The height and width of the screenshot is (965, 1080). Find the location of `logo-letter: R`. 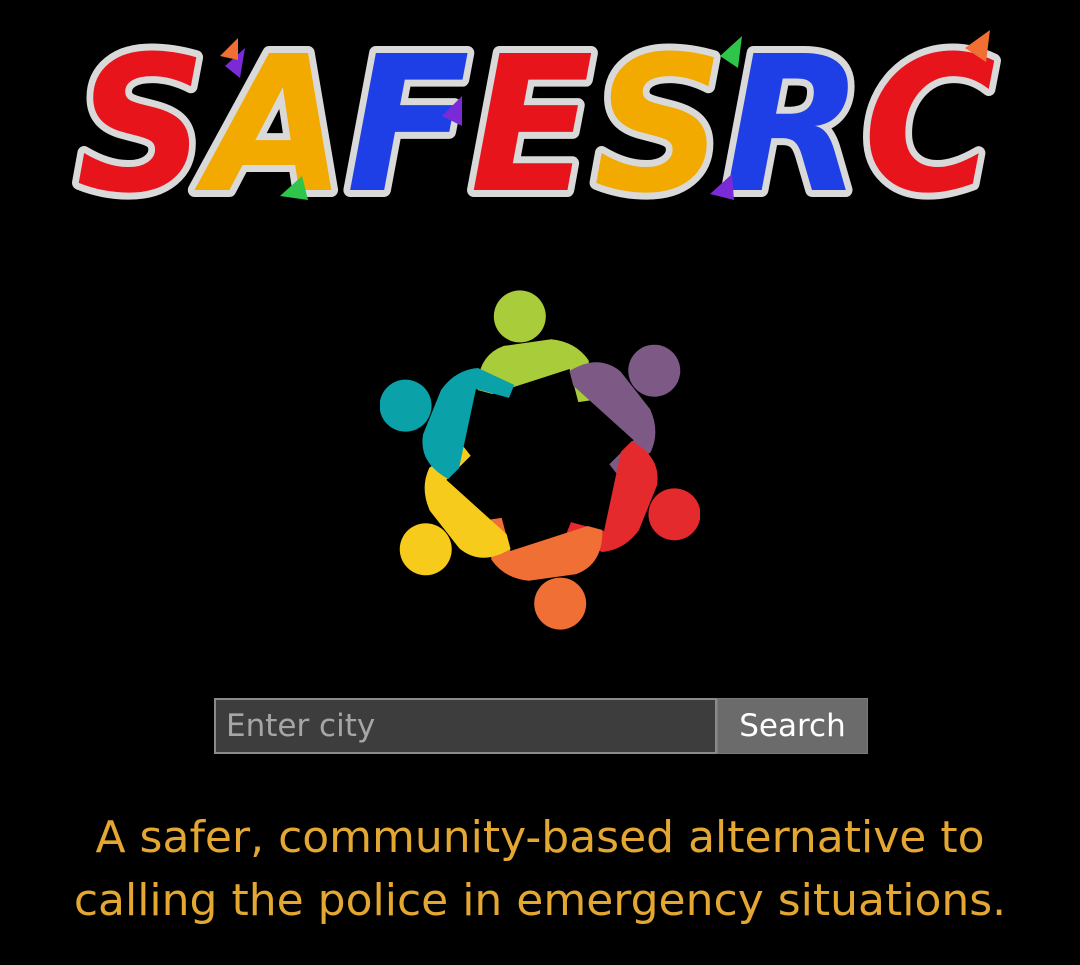

logo-letter: R is located at coordinates (793, 117).